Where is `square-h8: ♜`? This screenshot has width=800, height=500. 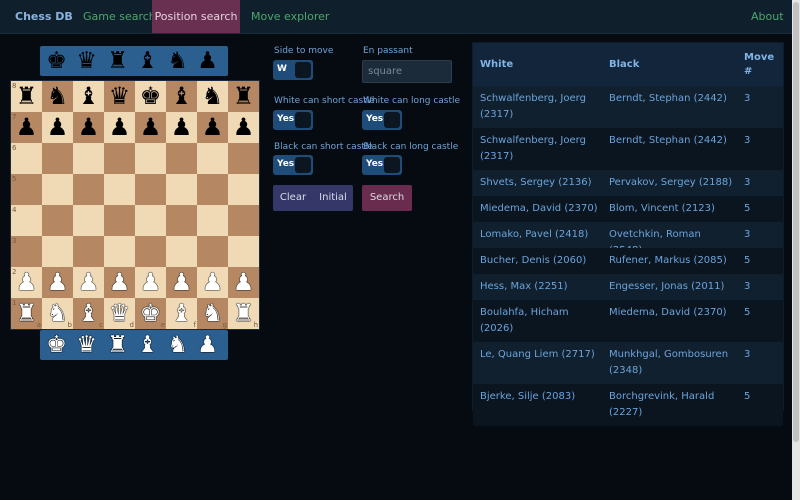 square-h8: ♜ is located at coordinates (243, 96).